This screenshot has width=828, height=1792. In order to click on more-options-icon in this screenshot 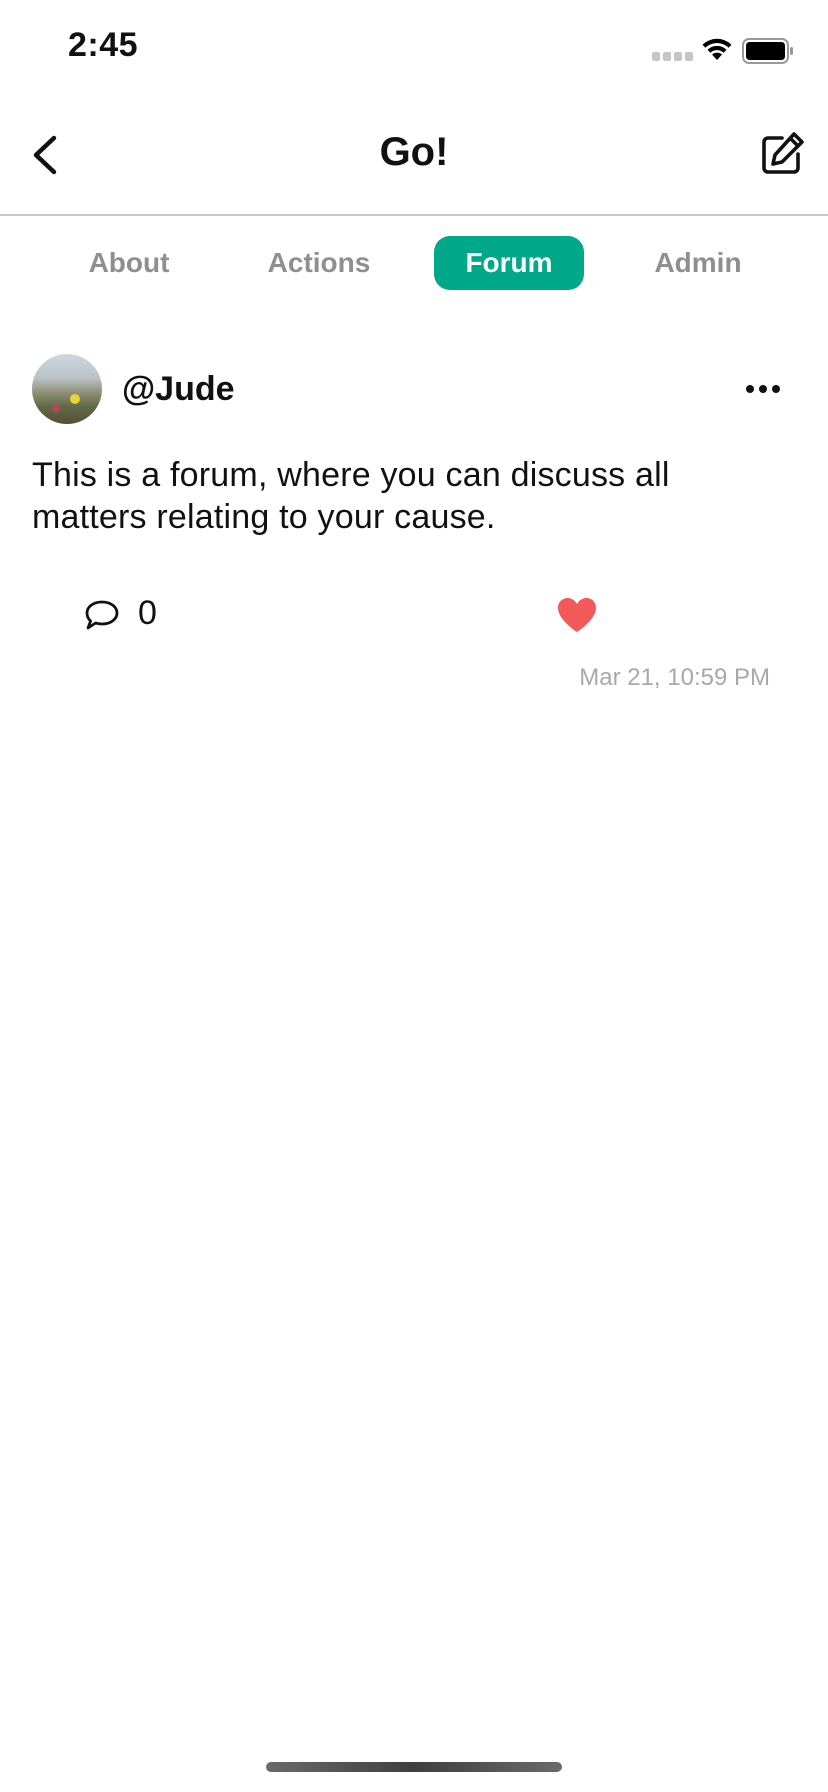, I will do `click(763, 389)`.